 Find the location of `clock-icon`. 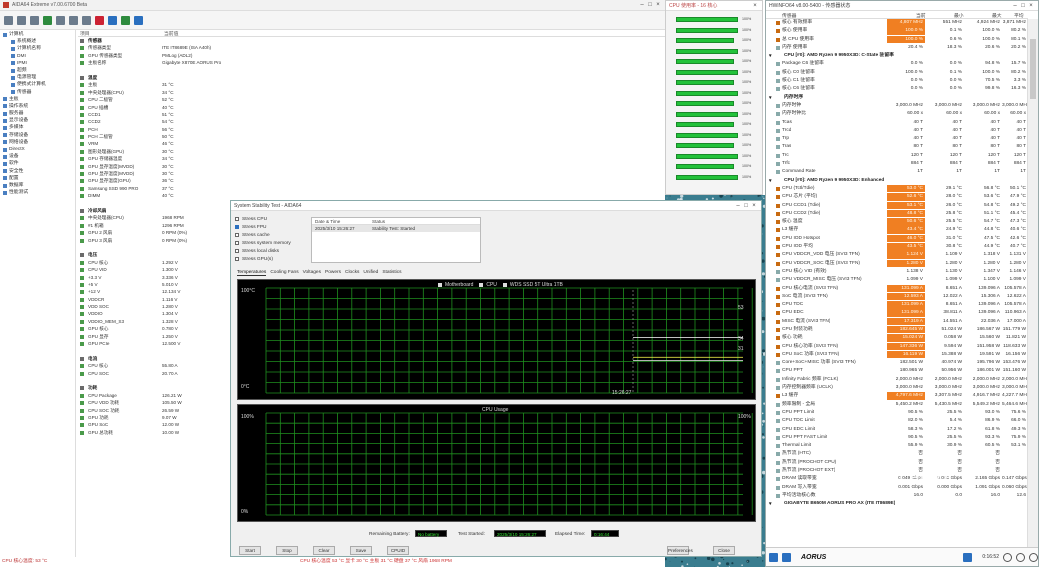

clock-icon is located at coordinates (1007, 557).